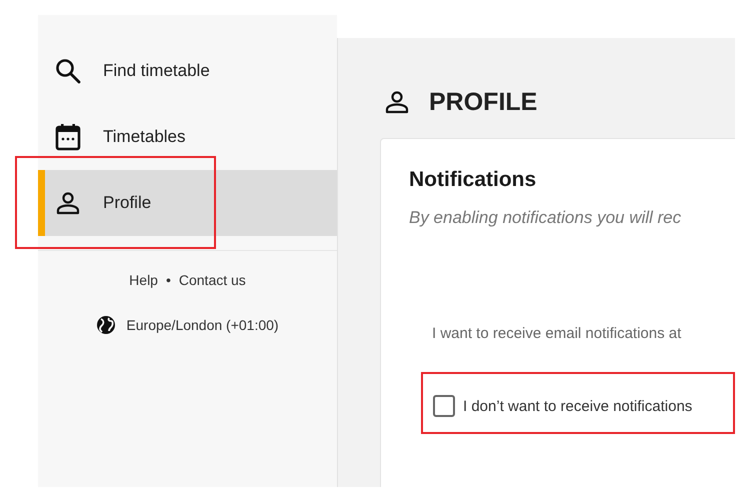 The height and width of the screenshot is (500, 750). I want to click on checkbox, so click(444, 406).